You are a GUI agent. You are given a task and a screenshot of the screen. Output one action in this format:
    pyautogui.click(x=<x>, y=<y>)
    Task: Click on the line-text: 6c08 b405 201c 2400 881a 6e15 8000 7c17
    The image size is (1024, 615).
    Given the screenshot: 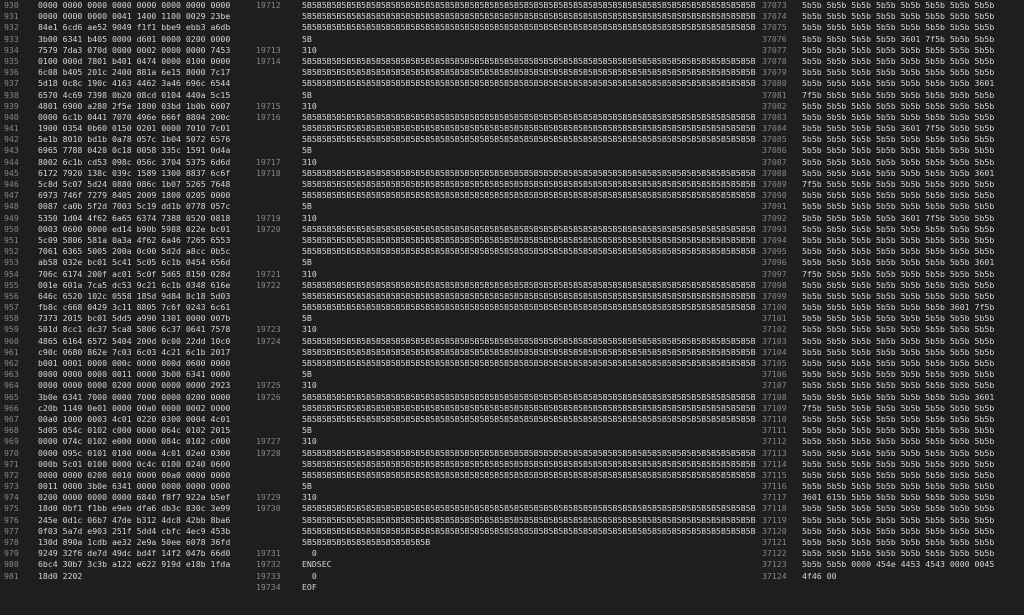 What is the action you would take?
    pyautogui.click(x=134, y=72)
    